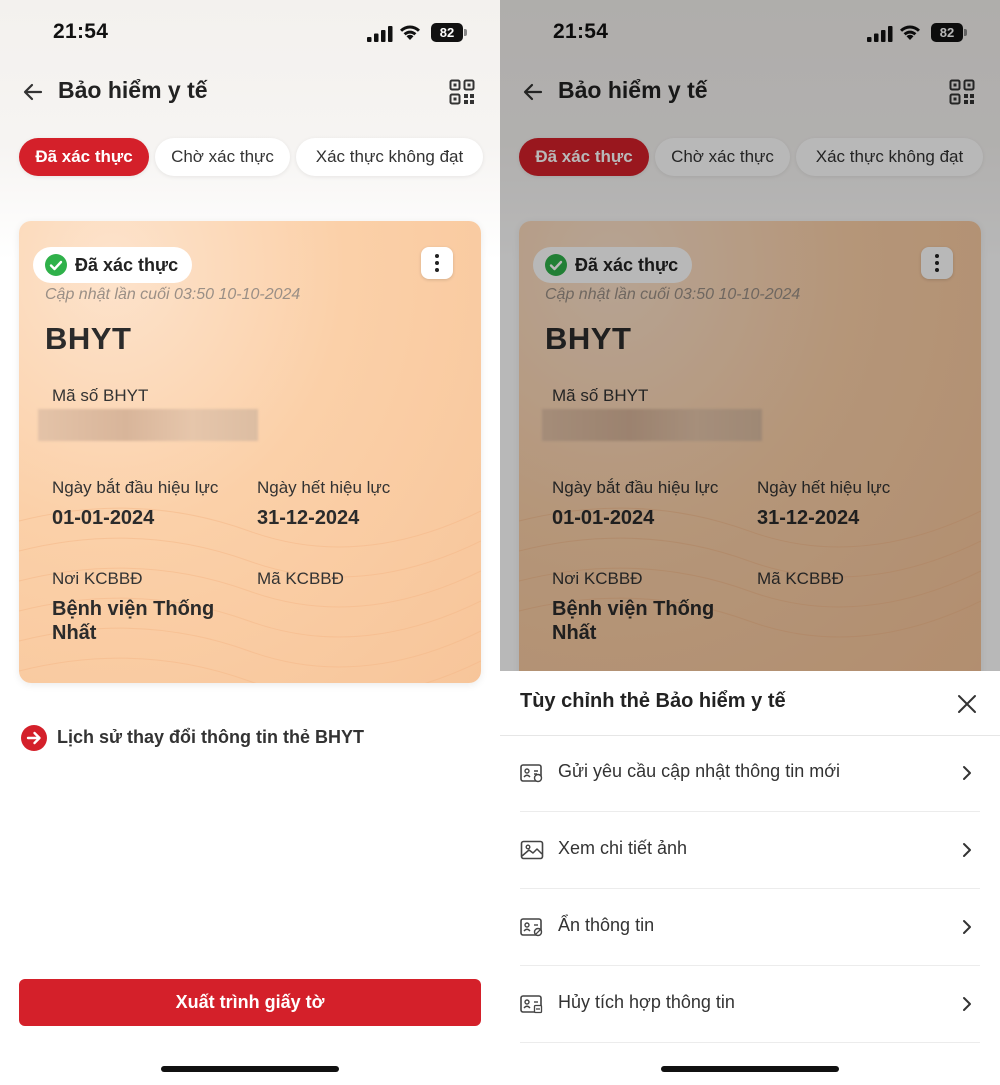 The width and height of the screenshot is (1000, 1085). Describe the element at coordinates (300, 578) in the screenshot. I see `facility-code-label: Mã KCBBĐ` at that location.